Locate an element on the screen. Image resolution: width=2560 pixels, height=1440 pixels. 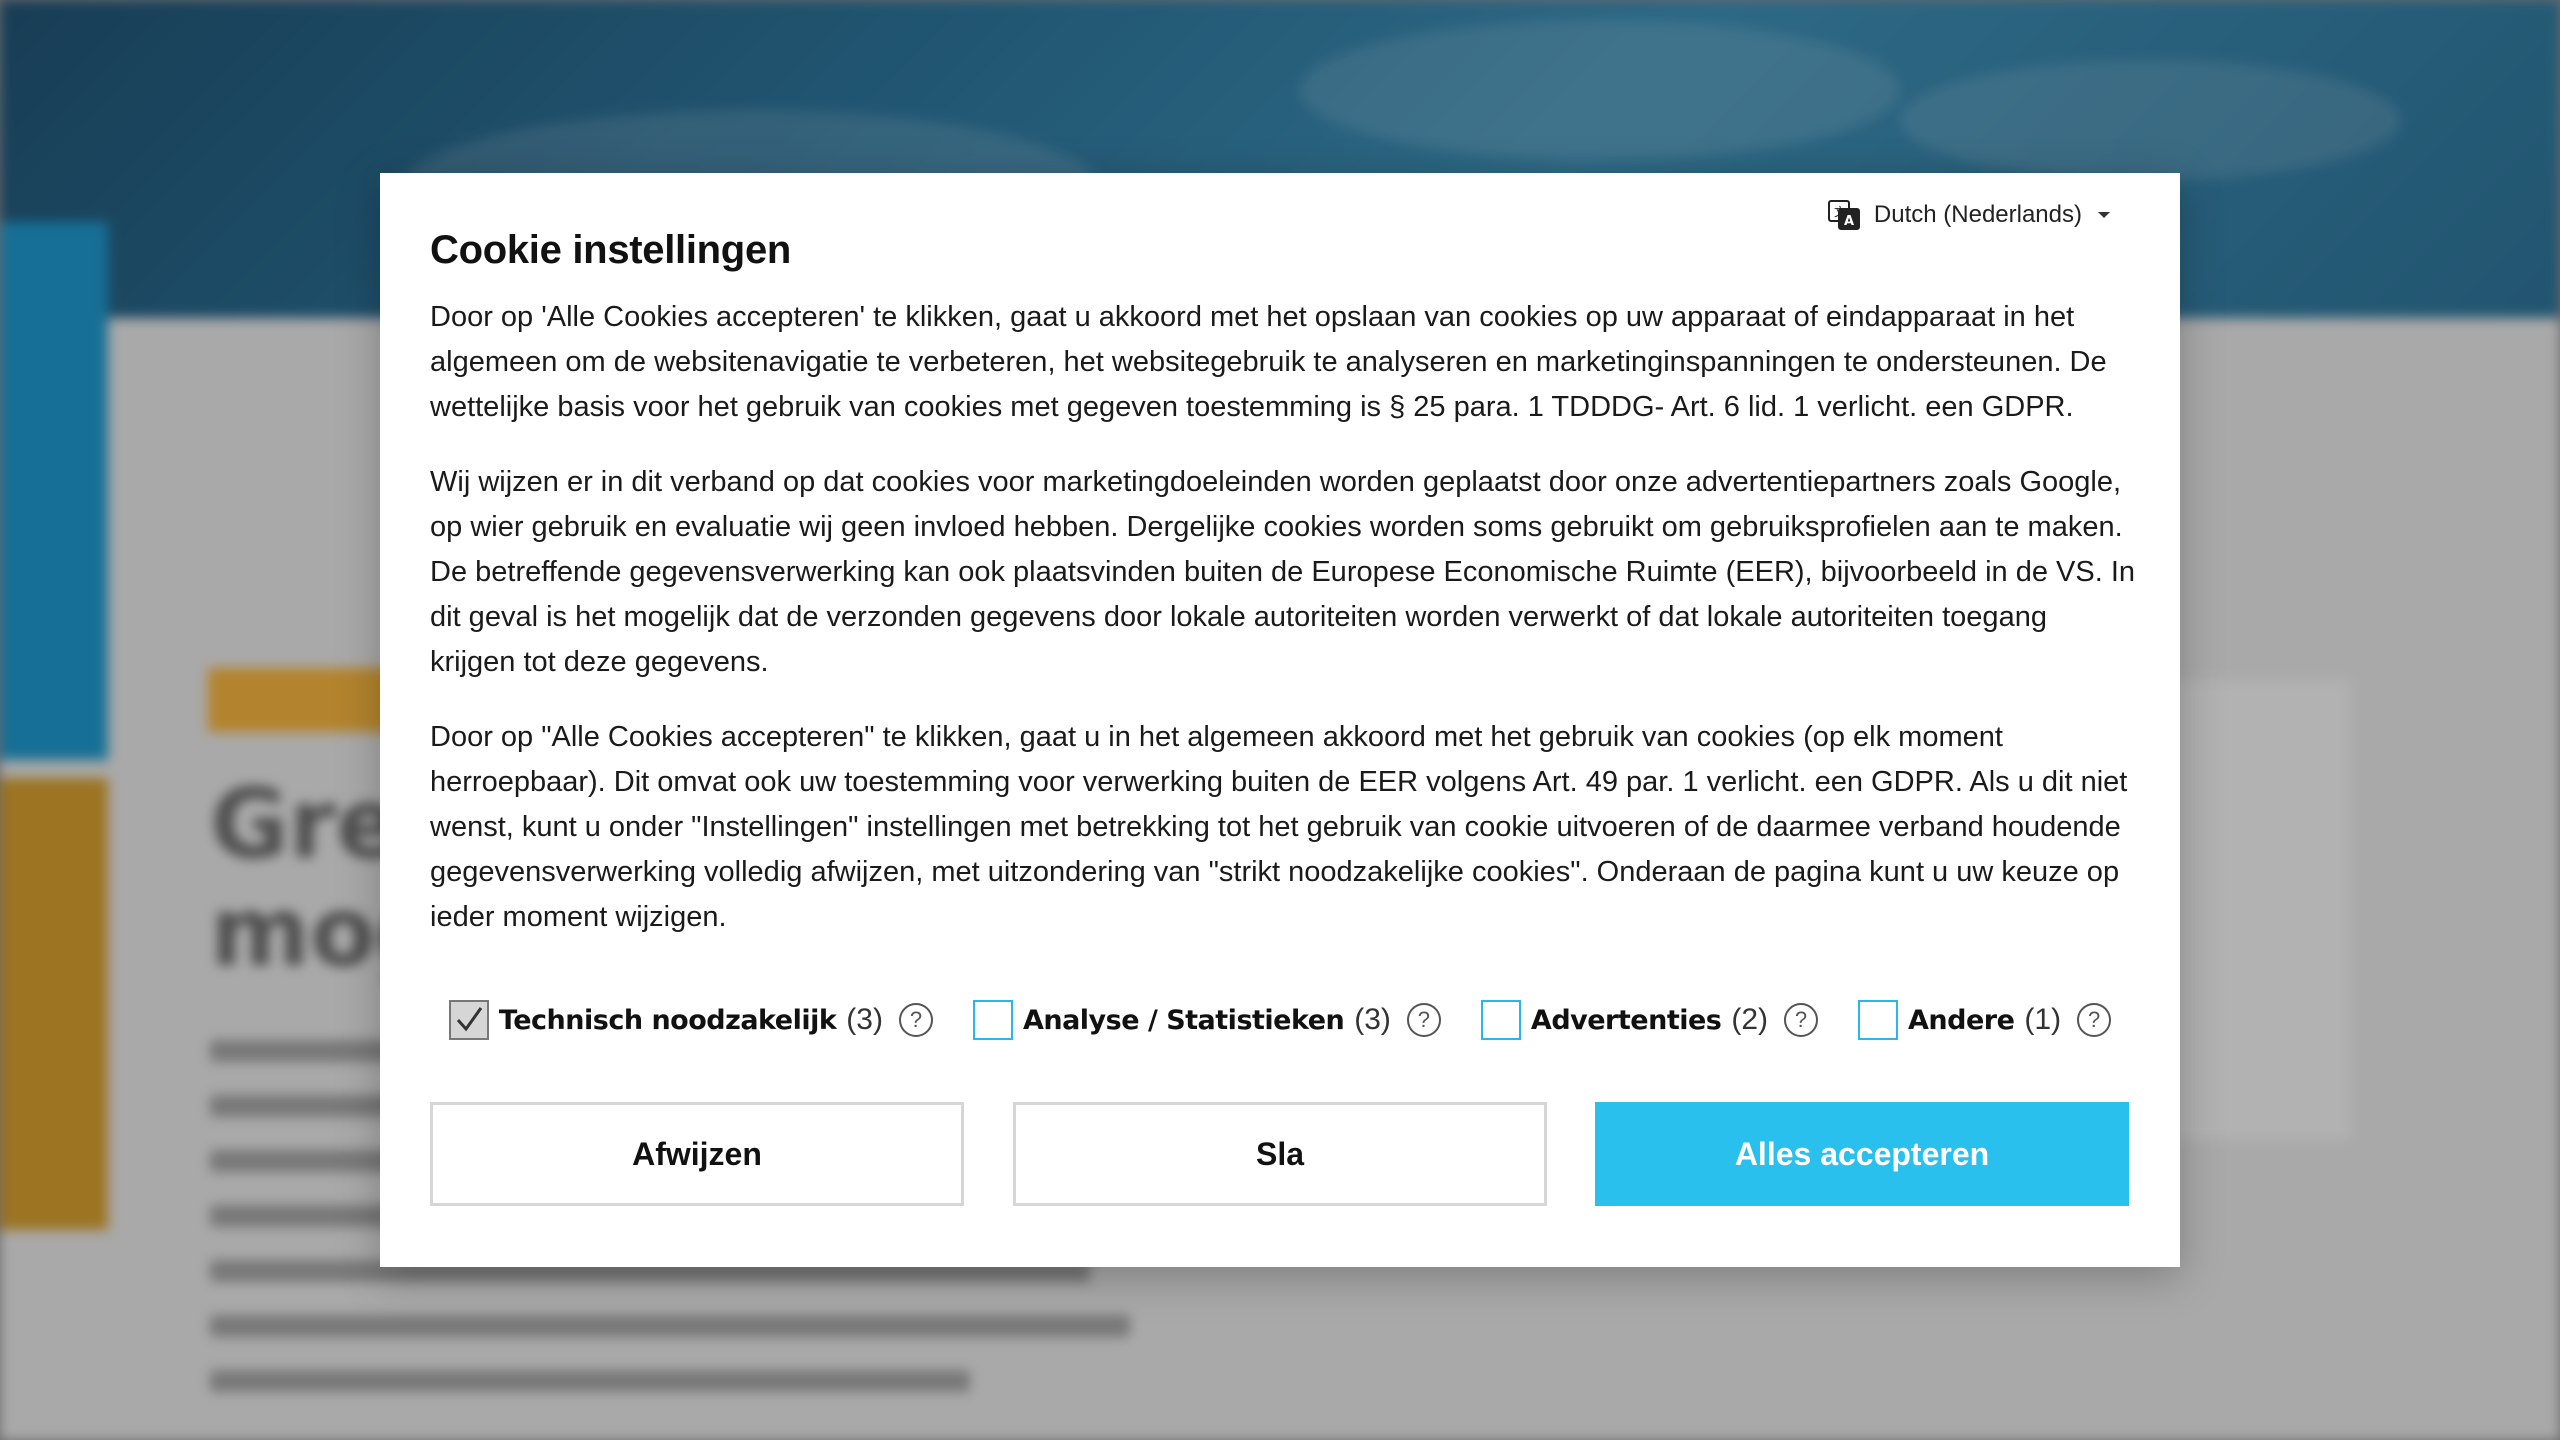
language-label: Dutch (Nederlands) is located at coordinates (1977, 214).